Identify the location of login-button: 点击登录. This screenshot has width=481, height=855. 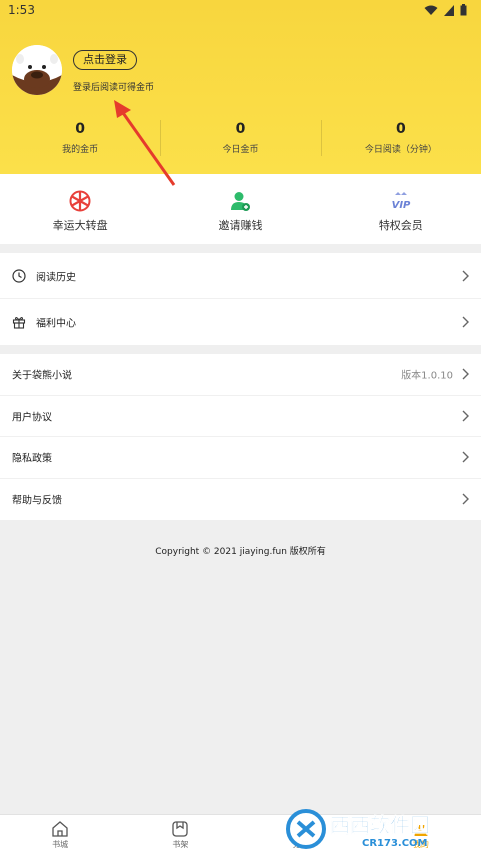
(105, 60).